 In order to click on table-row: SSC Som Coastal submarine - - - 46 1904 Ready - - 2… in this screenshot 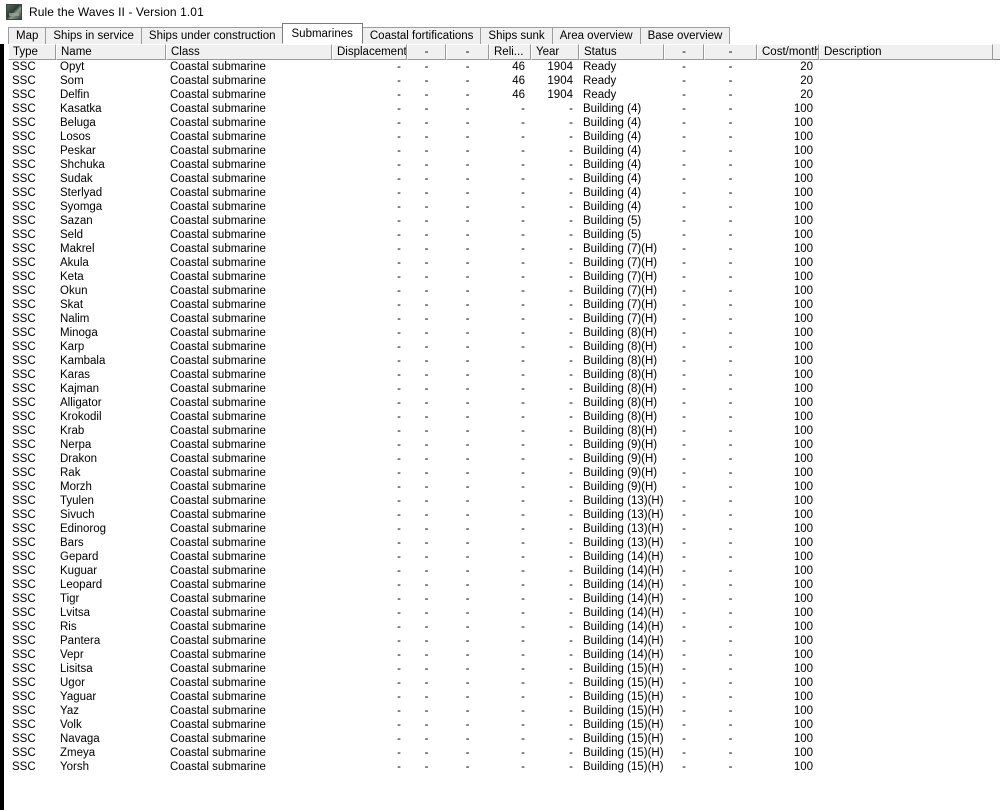, I will do `click(504, 81)`.